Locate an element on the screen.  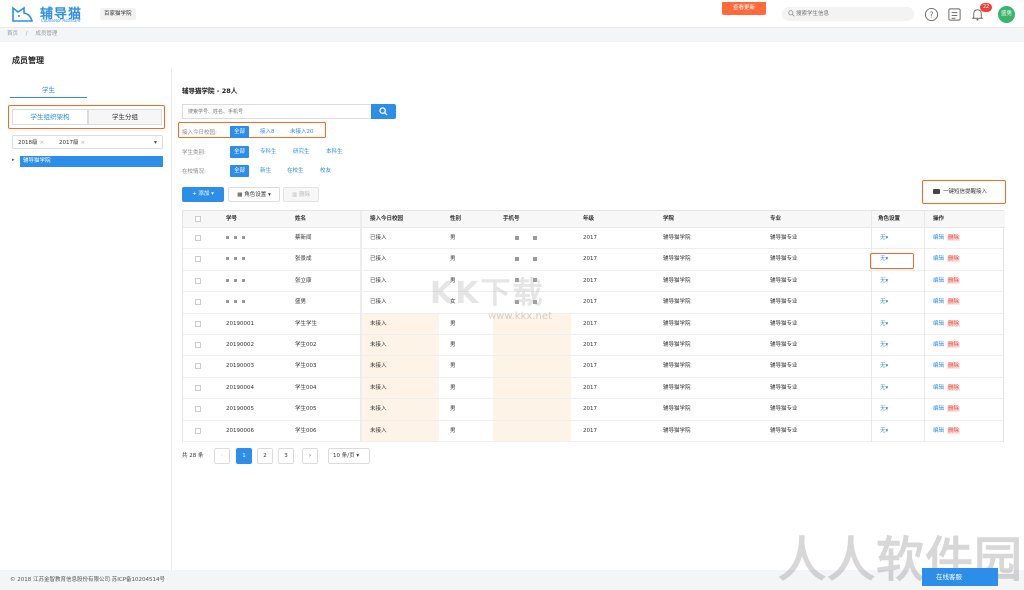
breadcrumb-home: 首页 is located at coordinates (12, 34).